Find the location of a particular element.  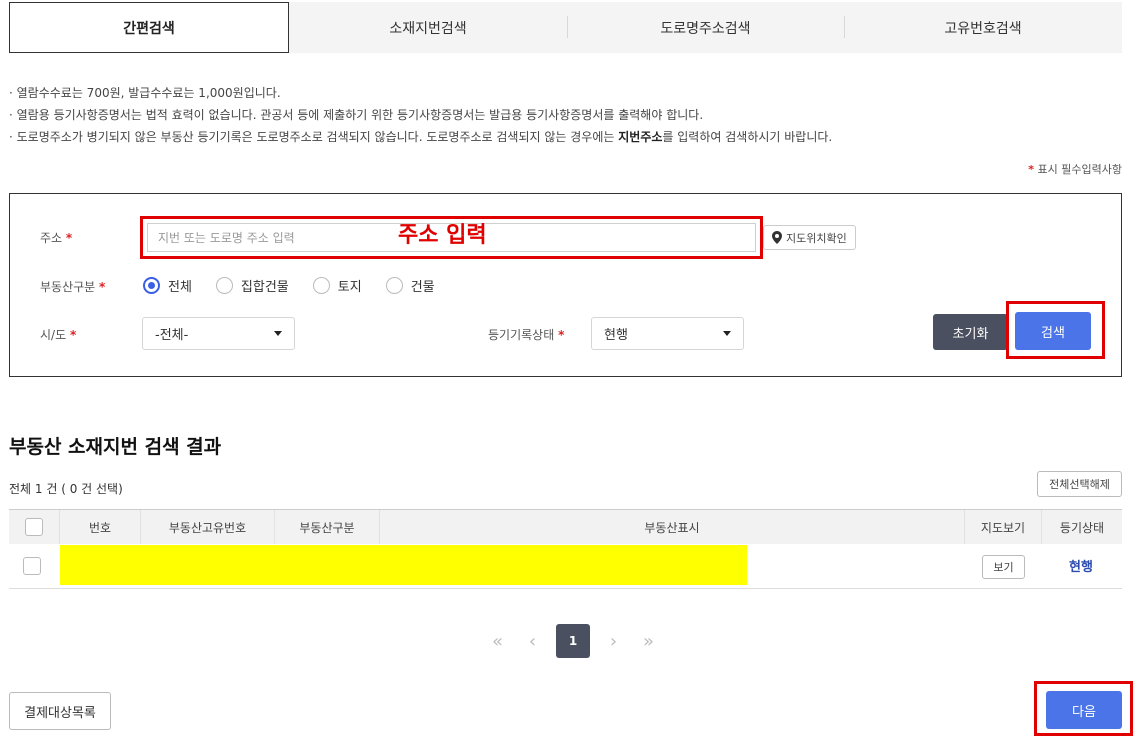

payment-list-button: 결제대상목록 is located at coordinates (60, 711).